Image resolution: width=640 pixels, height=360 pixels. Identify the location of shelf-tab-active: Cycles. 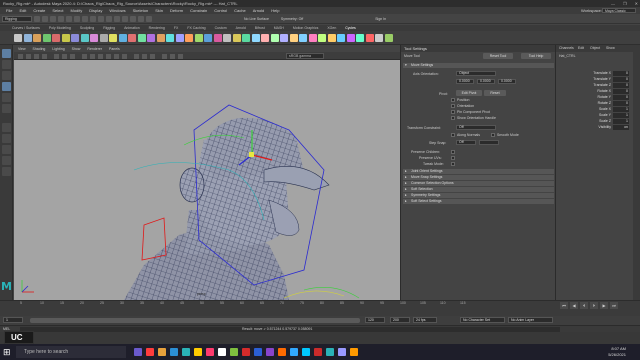
(350, 28).